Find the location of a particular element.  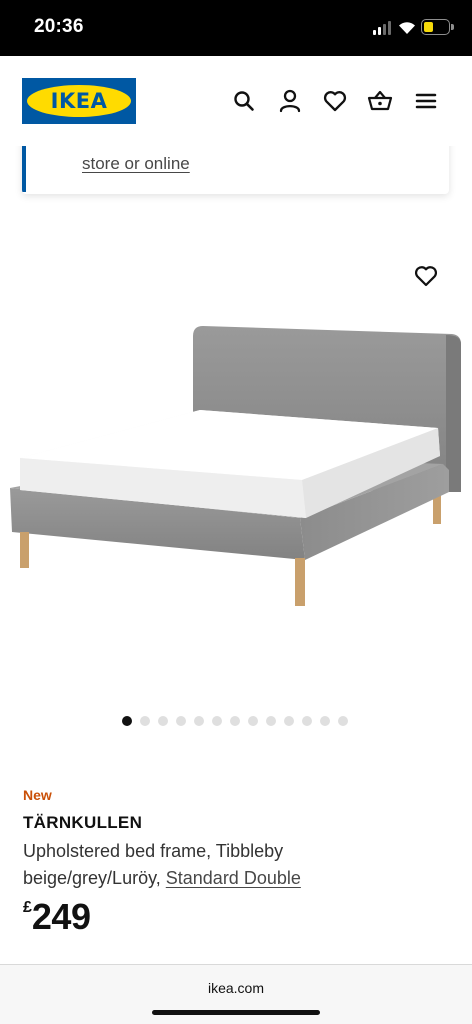

cellular-signal-icon is located at coordinates (383, 28).